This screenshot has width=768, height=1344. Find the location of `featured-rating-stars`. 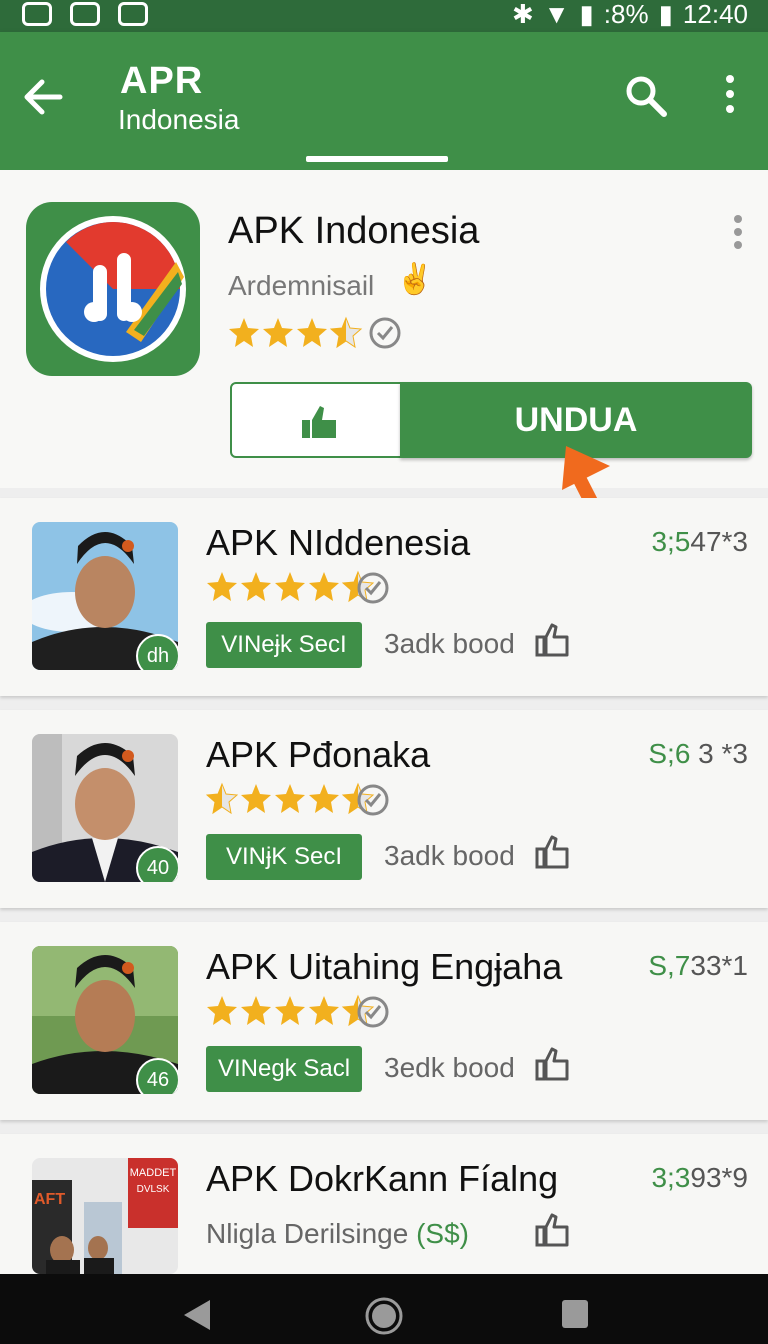

featured-rating-stars is located at coordinates (315, 332).